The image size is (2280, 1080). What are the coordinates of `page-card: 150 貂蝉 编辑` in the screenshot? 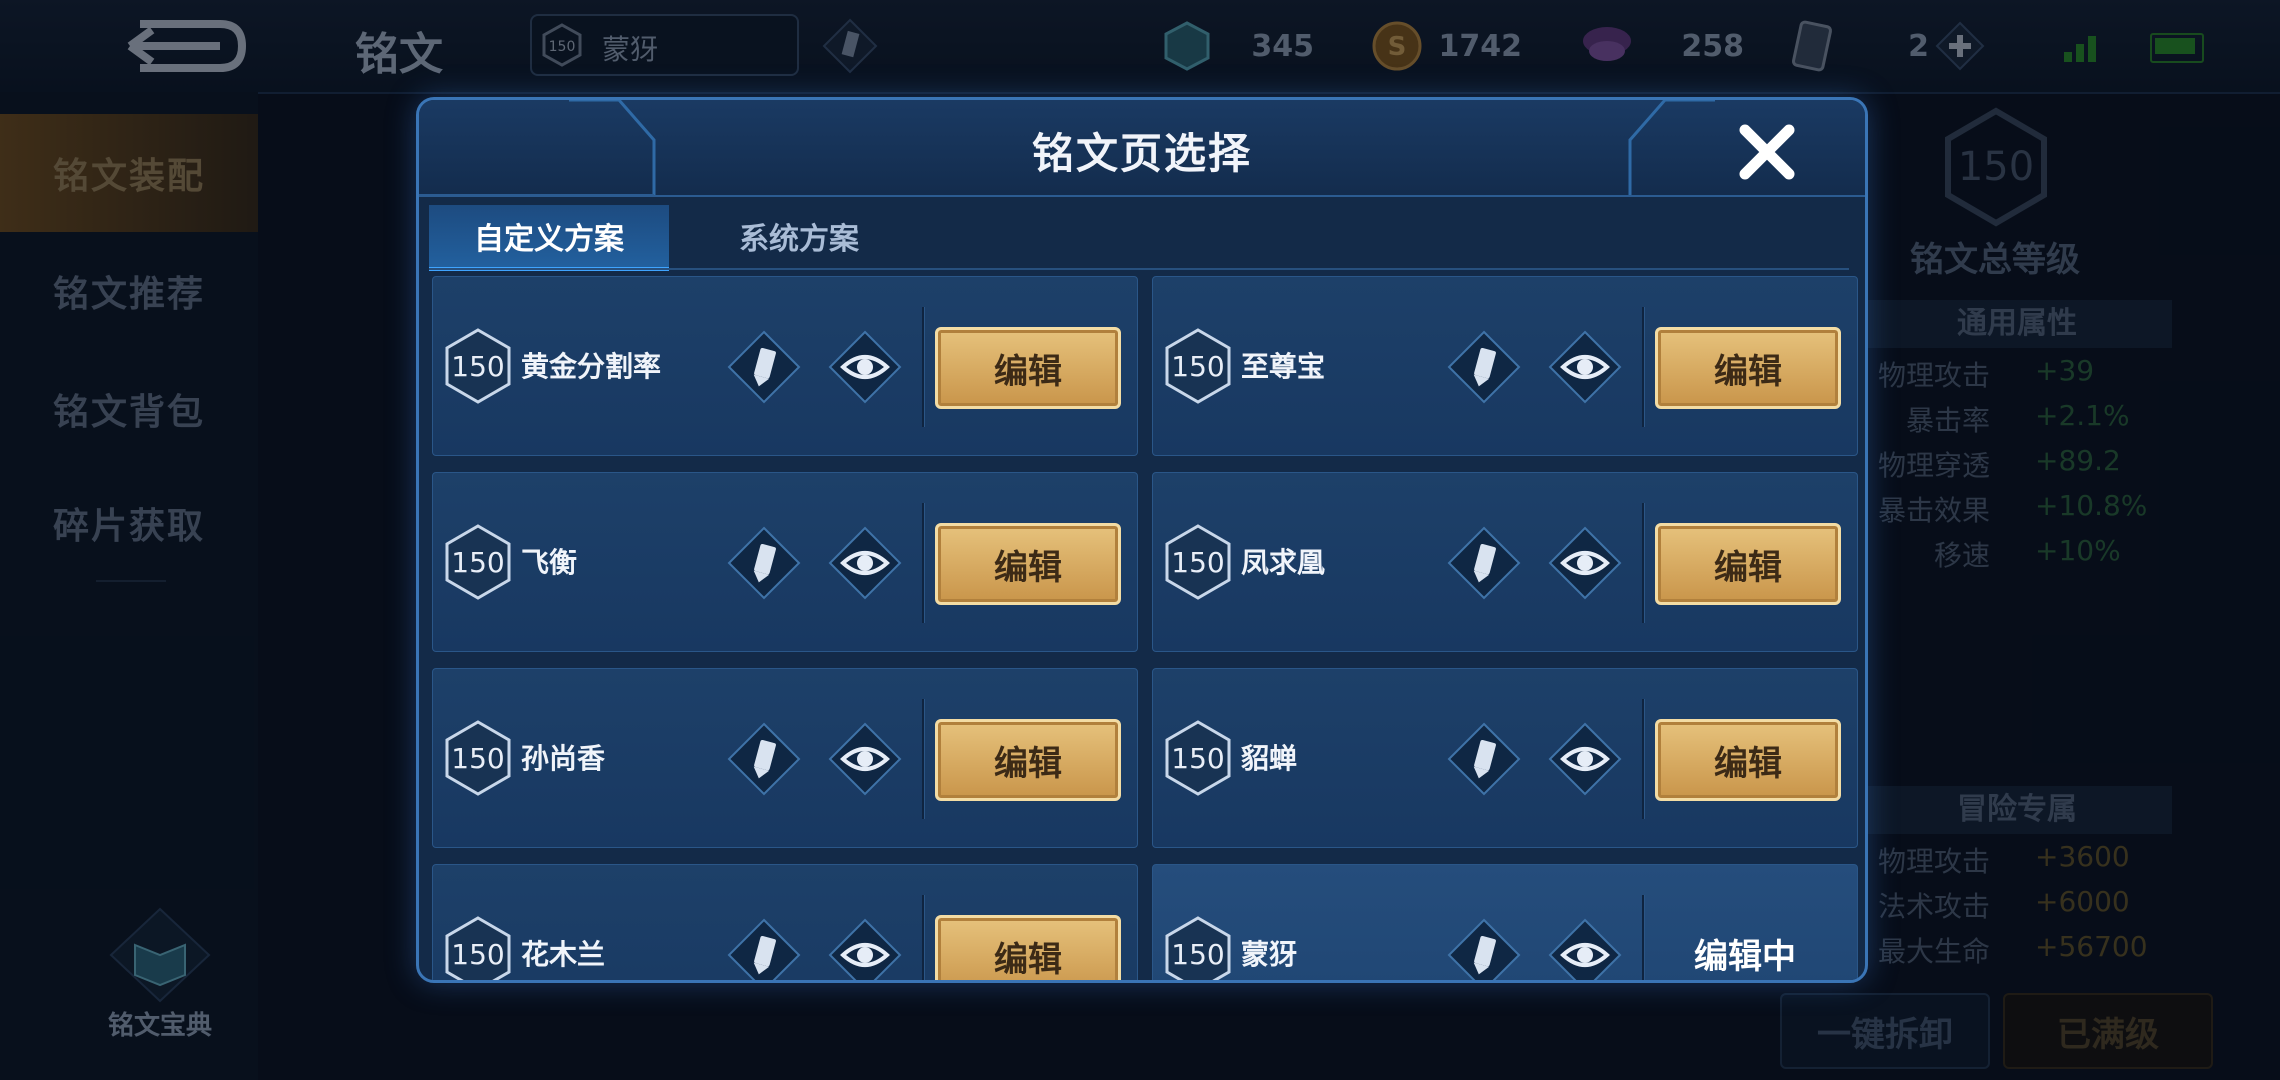 It's located at (1505, 758).